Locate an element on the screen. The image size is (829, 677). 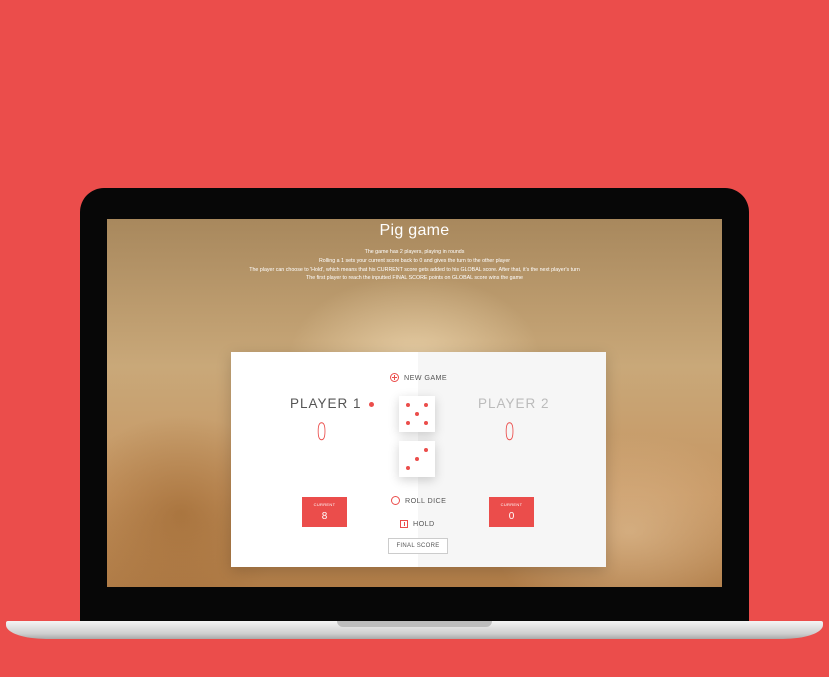
player-1-current-box: CURRENT 8 is located at coordinates (324, 512).